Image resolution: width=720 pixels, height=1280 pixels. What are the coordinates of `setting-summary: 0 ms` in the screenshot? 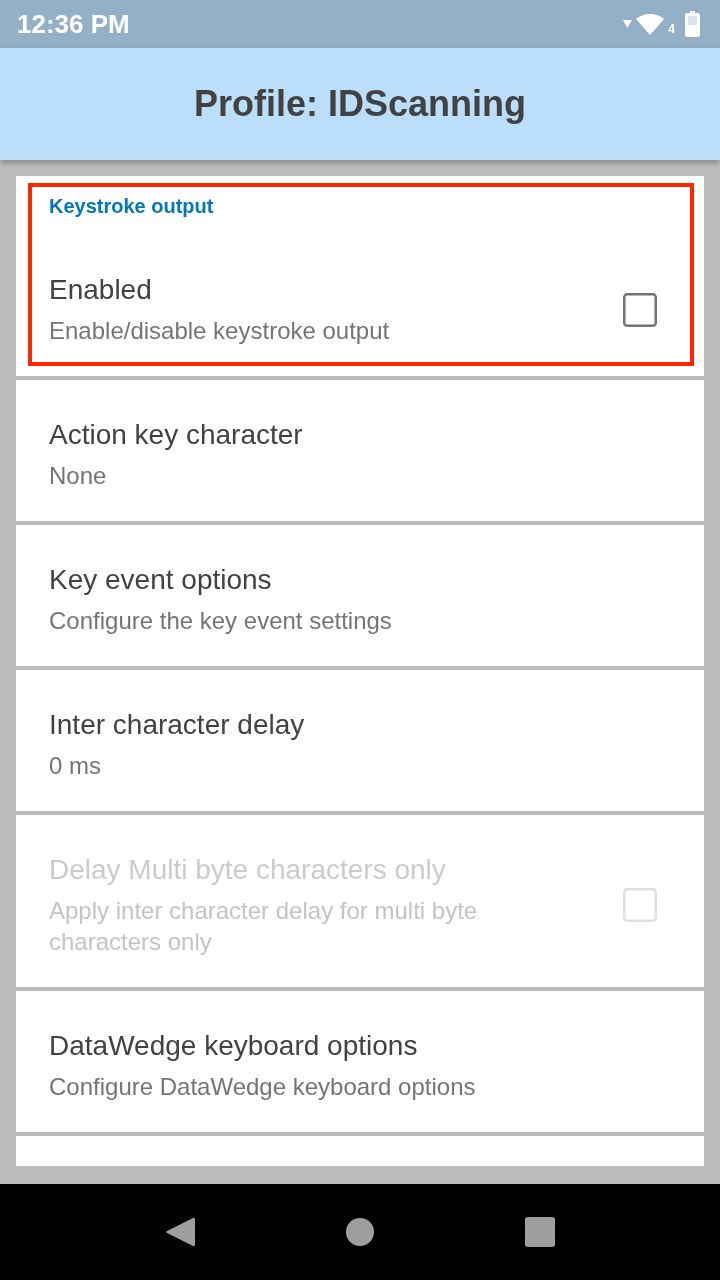 It's located at (75, 766).